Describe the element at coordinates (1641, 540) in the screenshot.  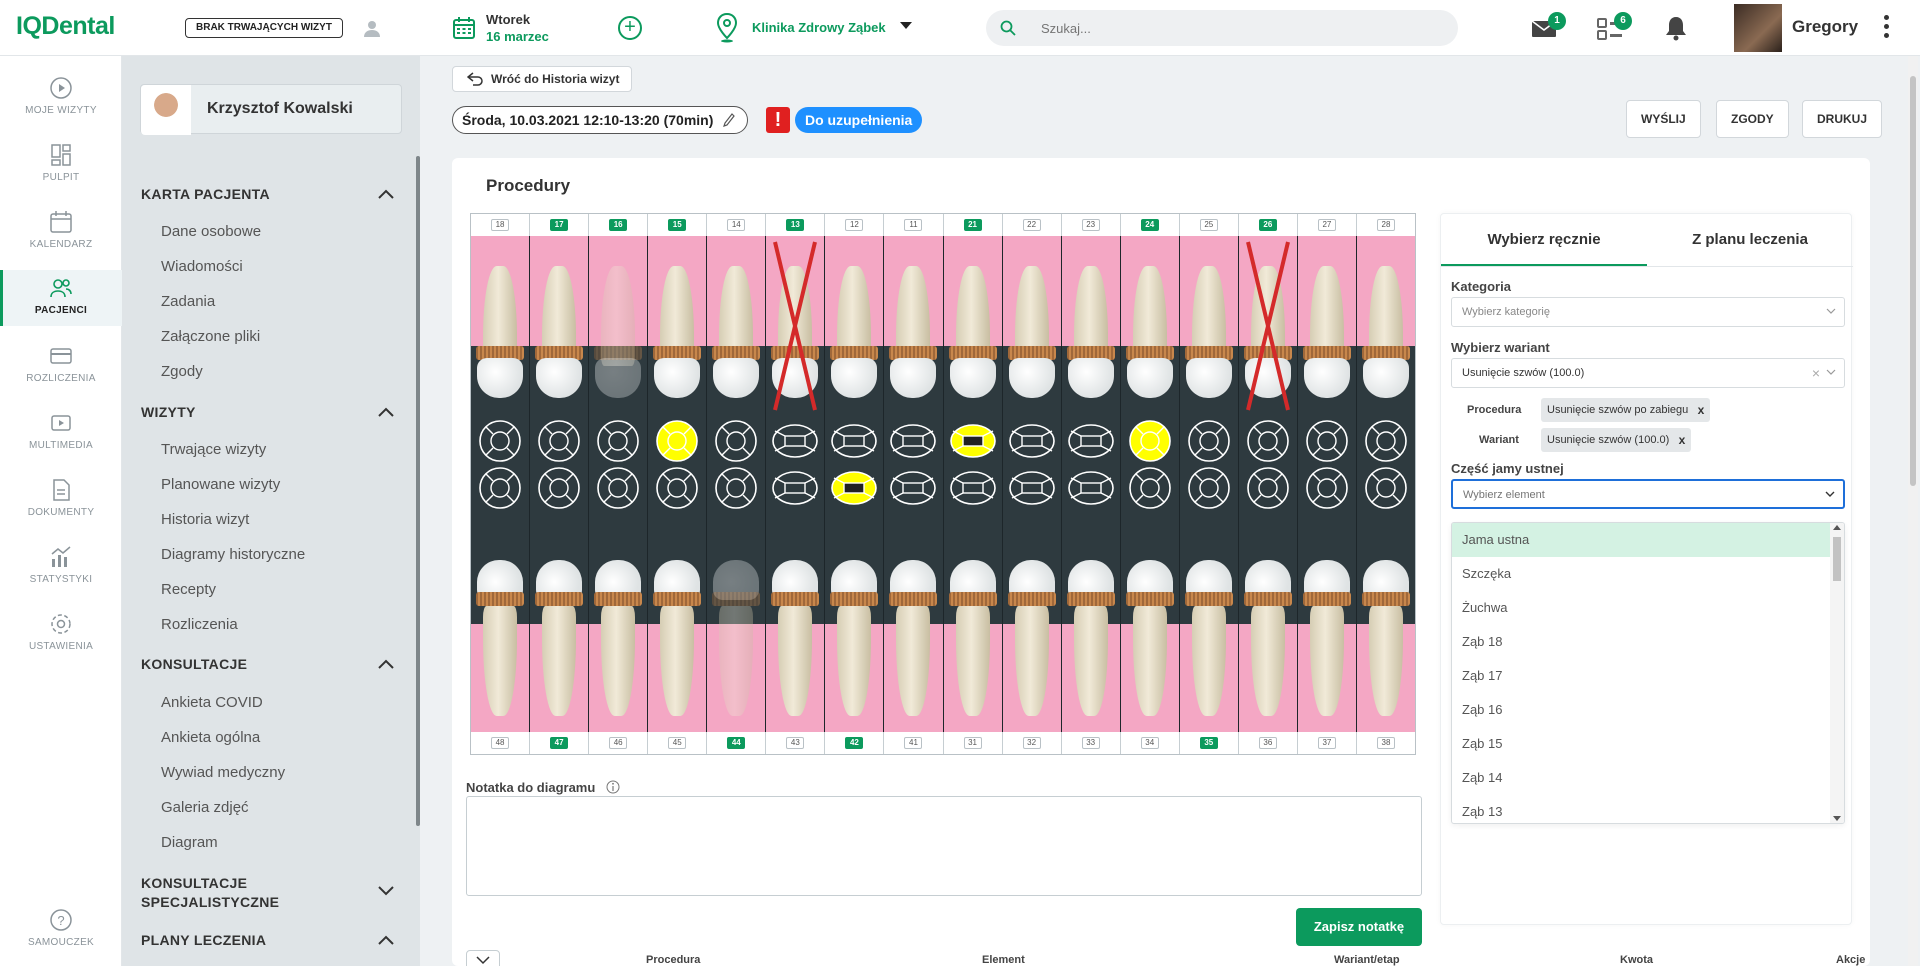
I see `option-oral-cavity: Jama ustna` at that location.